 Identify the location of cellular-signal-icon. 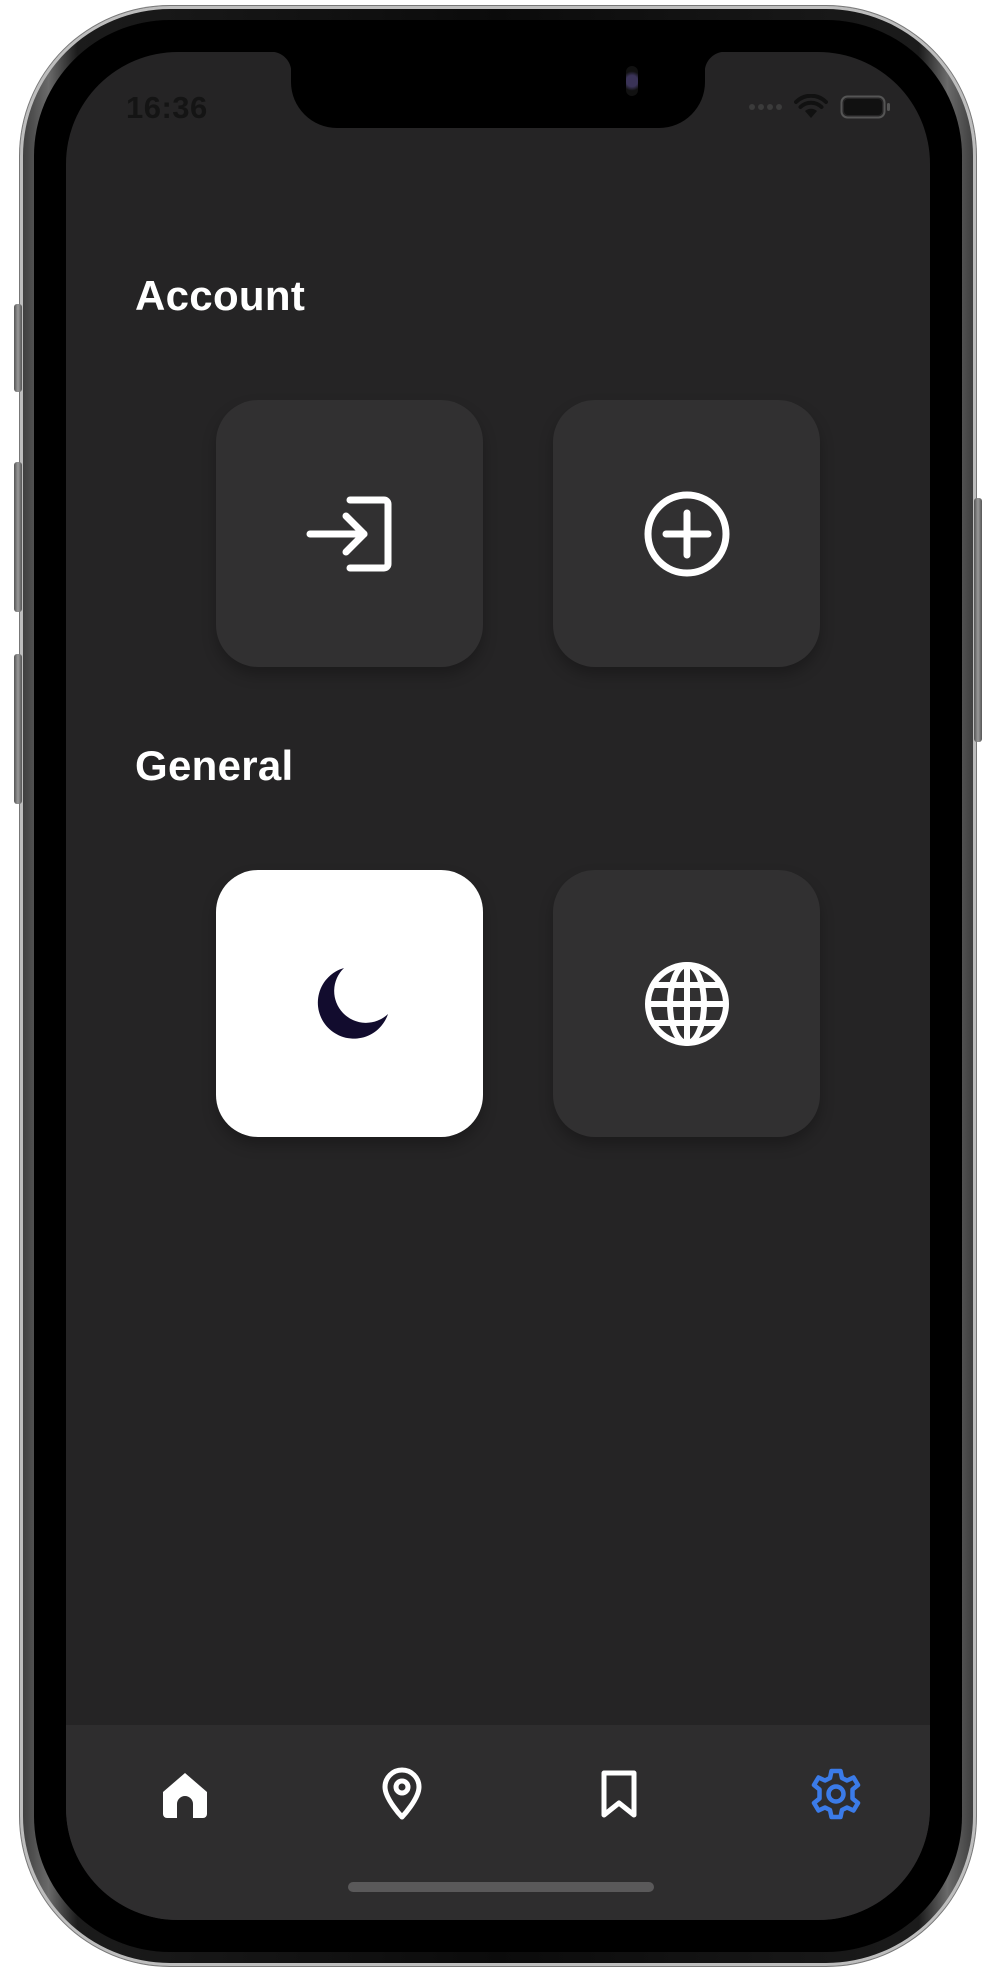
(765, 107).